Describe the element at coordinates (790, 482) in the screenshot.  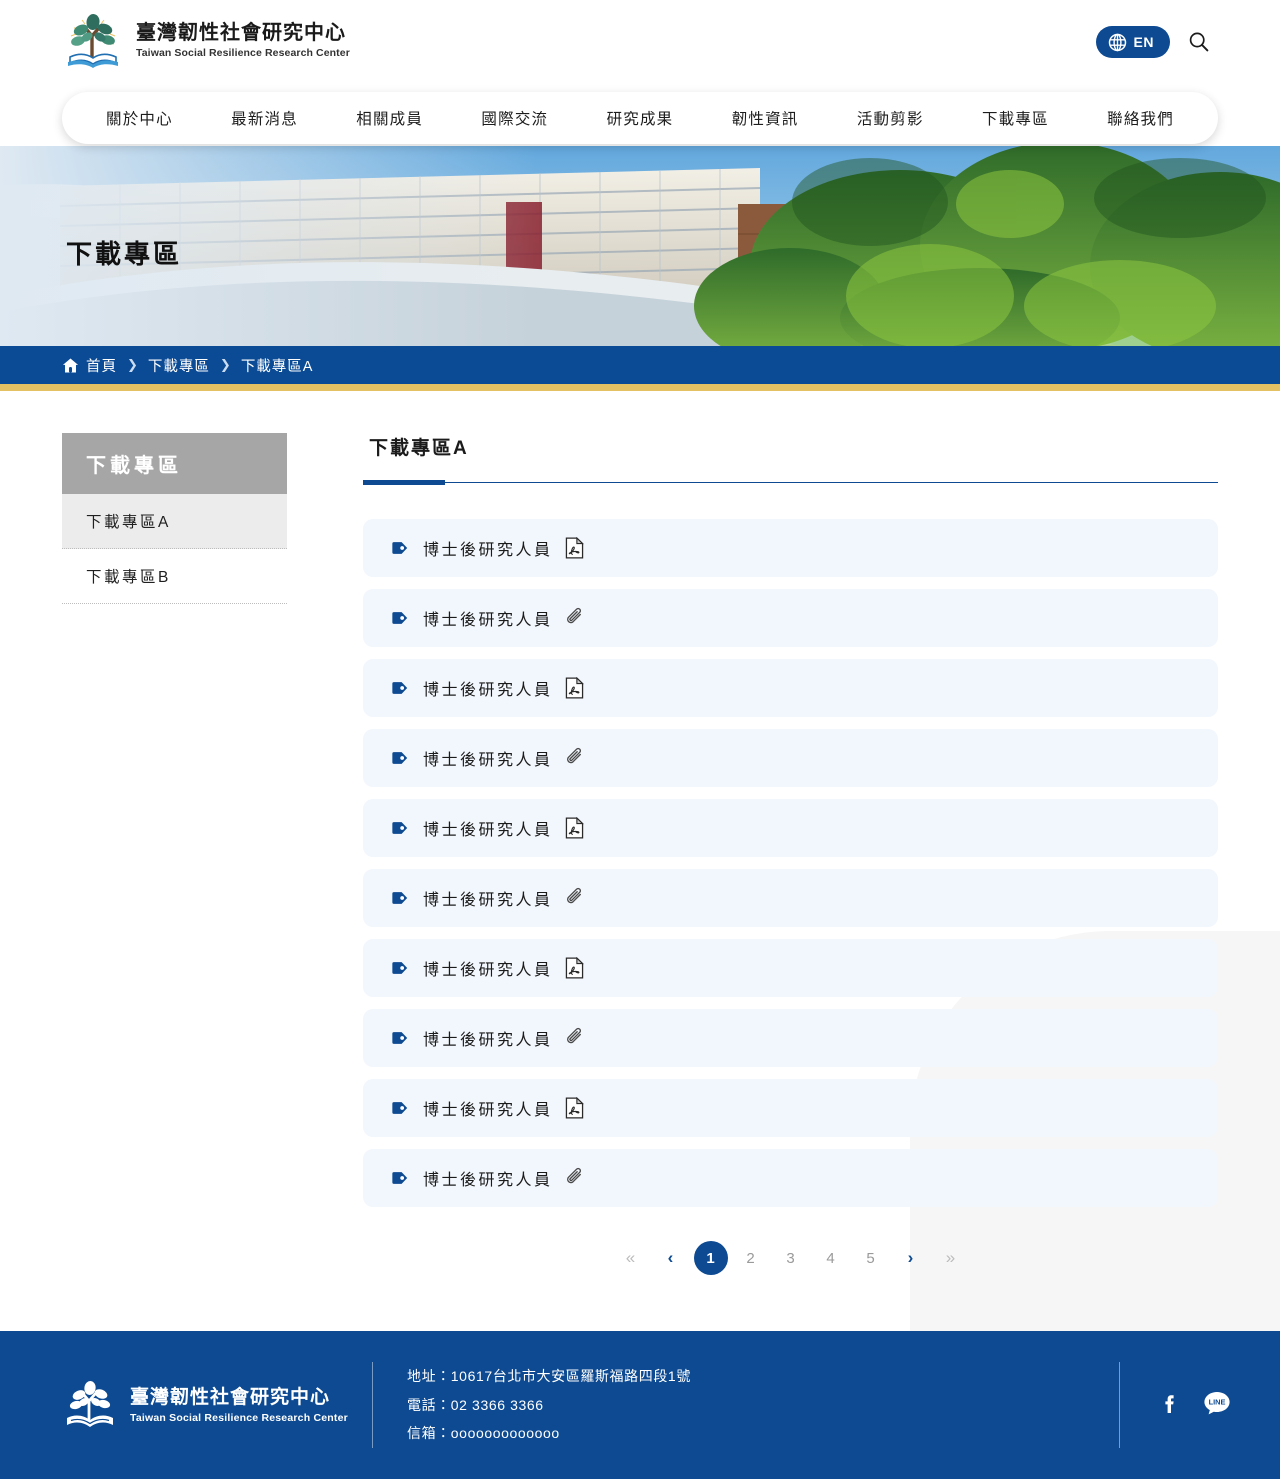
I see `tab-underline` at that location.